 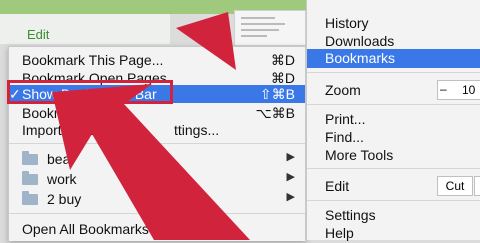 I want to click on shortcut-label: ⌘D, so click(x=282, y=60).